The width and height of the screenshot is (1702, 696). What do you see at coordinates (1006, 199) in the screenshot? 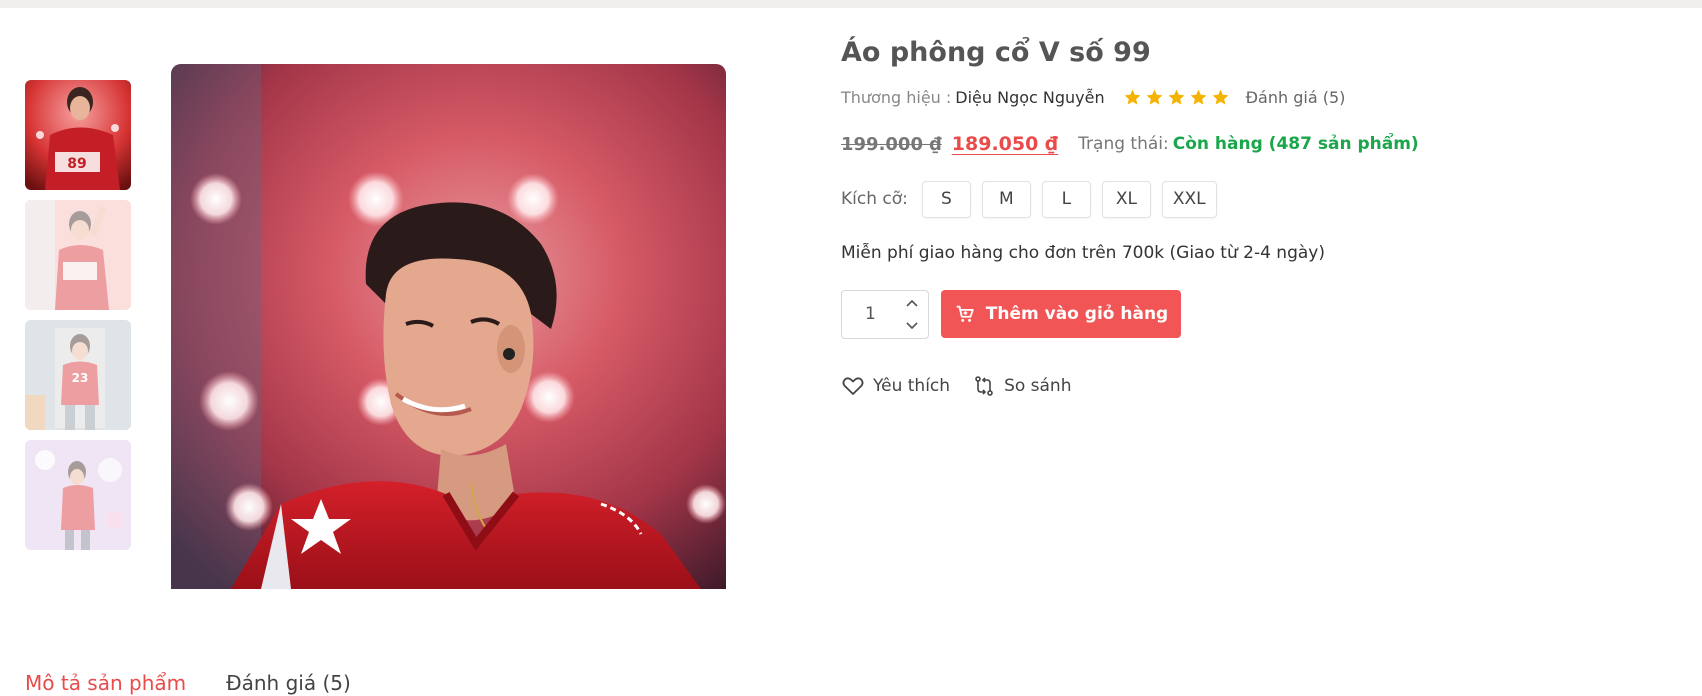
I see `size-option-m: M` at bounding box center [1006, 199].